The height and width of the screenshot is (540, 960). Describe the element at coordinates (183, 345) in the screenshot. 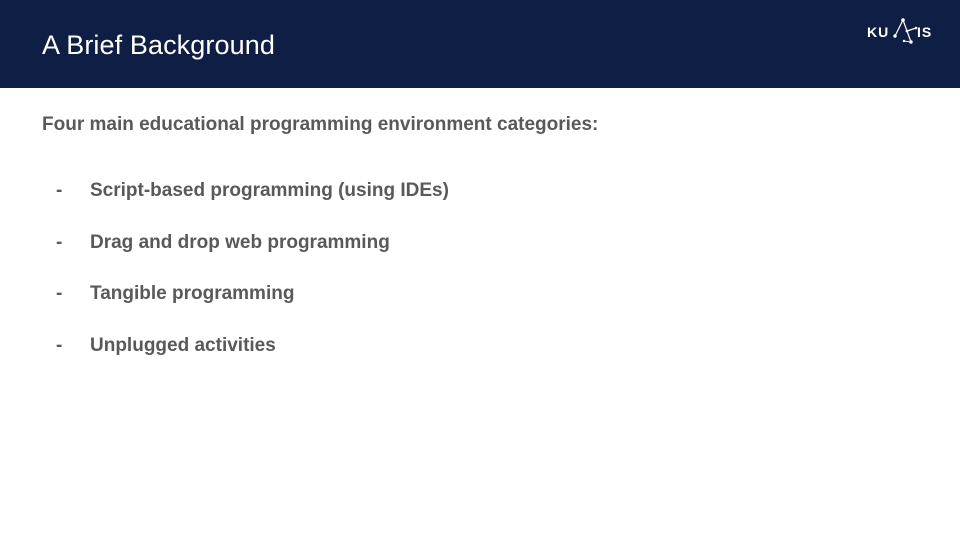

I see `bullet-text: Unplugged activities` at that location.